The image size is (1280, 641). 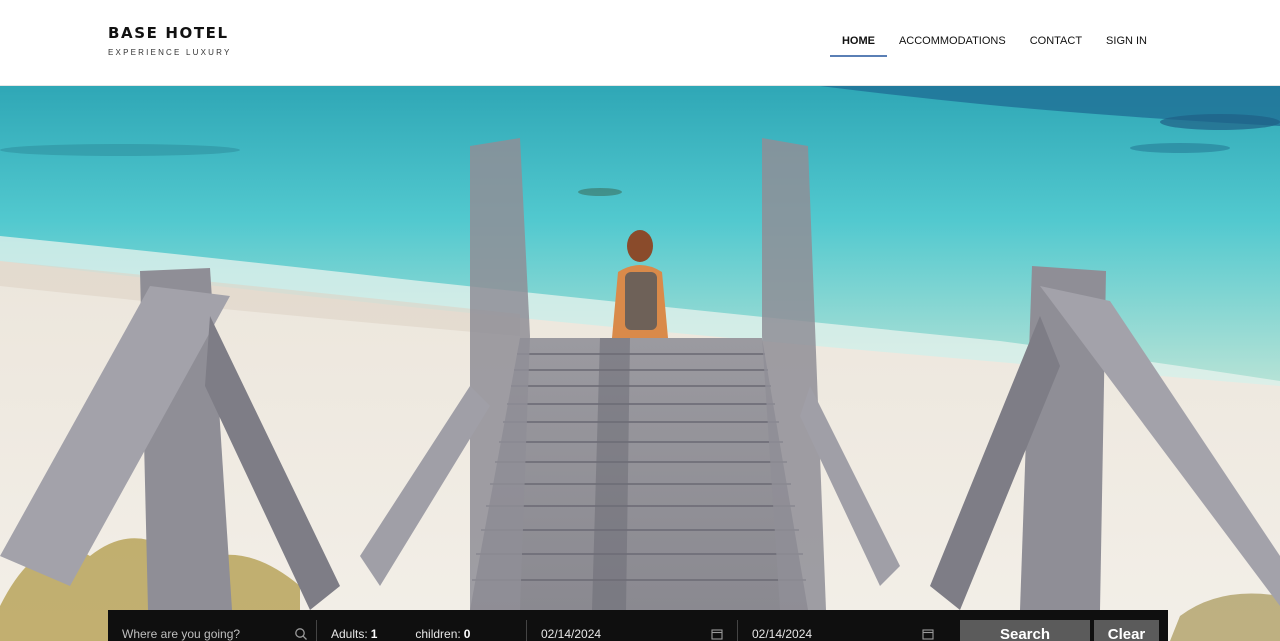 What do you see at coordinates (374, 634) in the screenshot?
I see `adults-value: 1` at bounding box center [374, 634].